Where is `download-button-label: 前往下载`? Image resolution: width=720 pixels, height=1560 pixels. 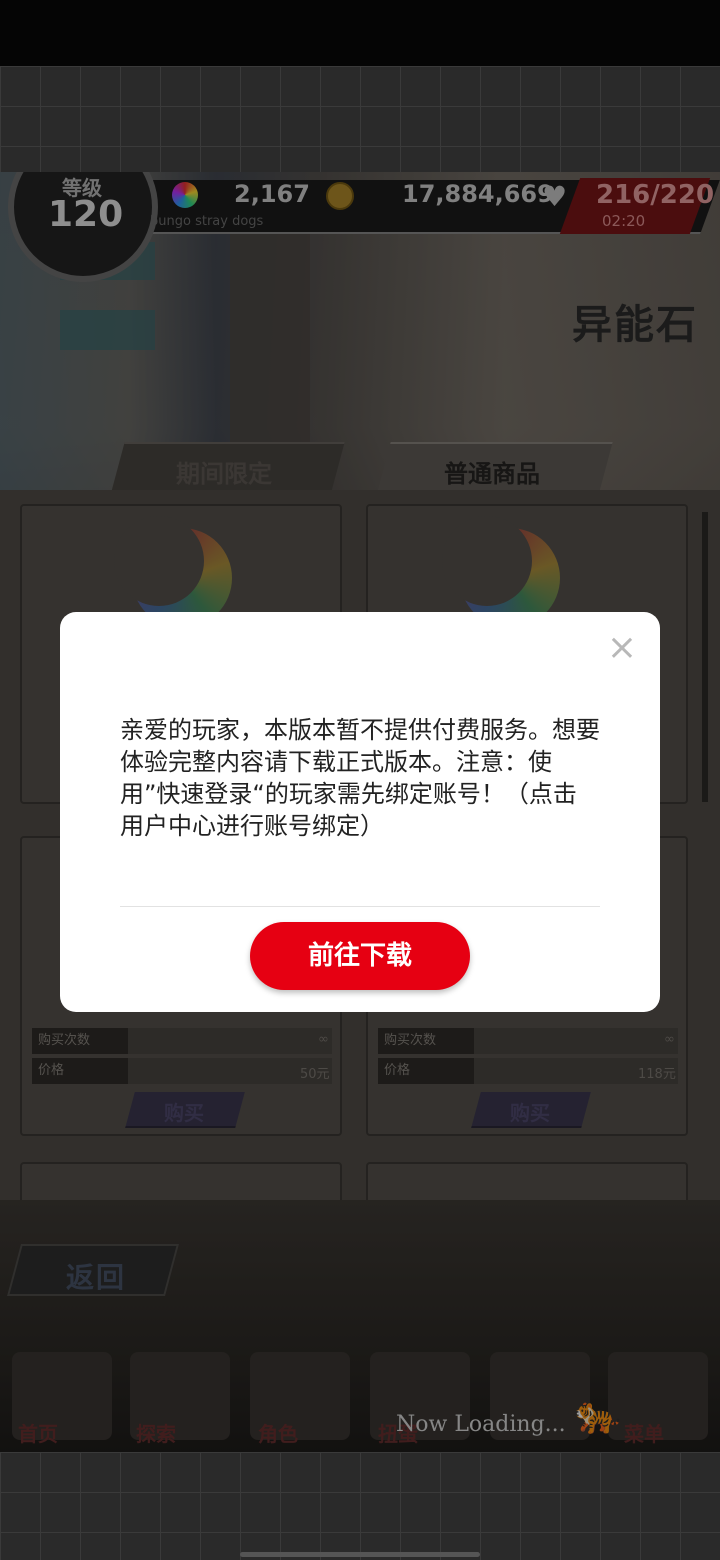 download-button-label: 前往下载 is located at coordinates (359, 956).